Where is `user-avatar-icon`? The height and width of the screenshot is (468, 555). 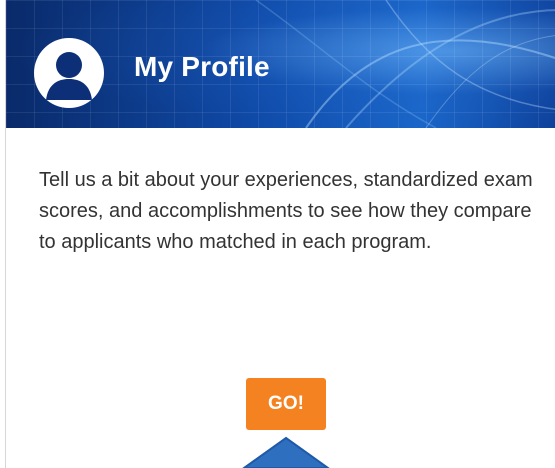 user-avatar-icon is located at coordinates (69, 73).